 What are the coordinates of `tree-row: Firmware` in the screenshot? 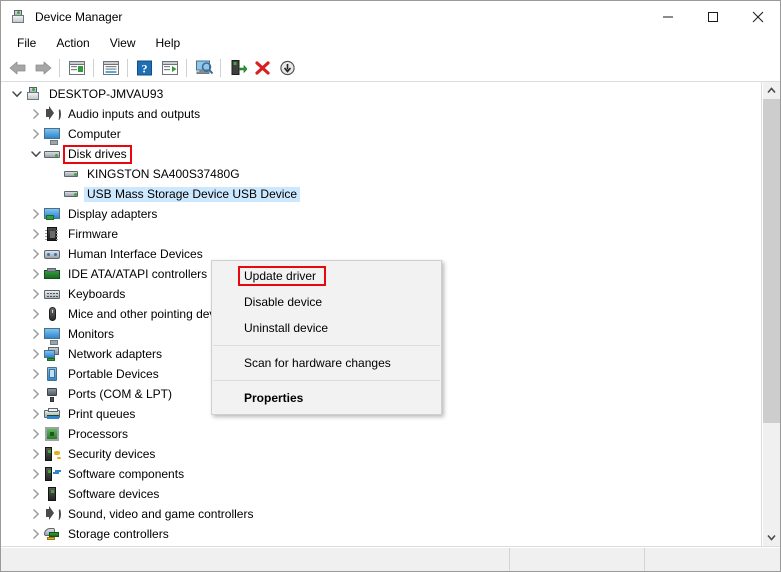 It's located at (381, 234).